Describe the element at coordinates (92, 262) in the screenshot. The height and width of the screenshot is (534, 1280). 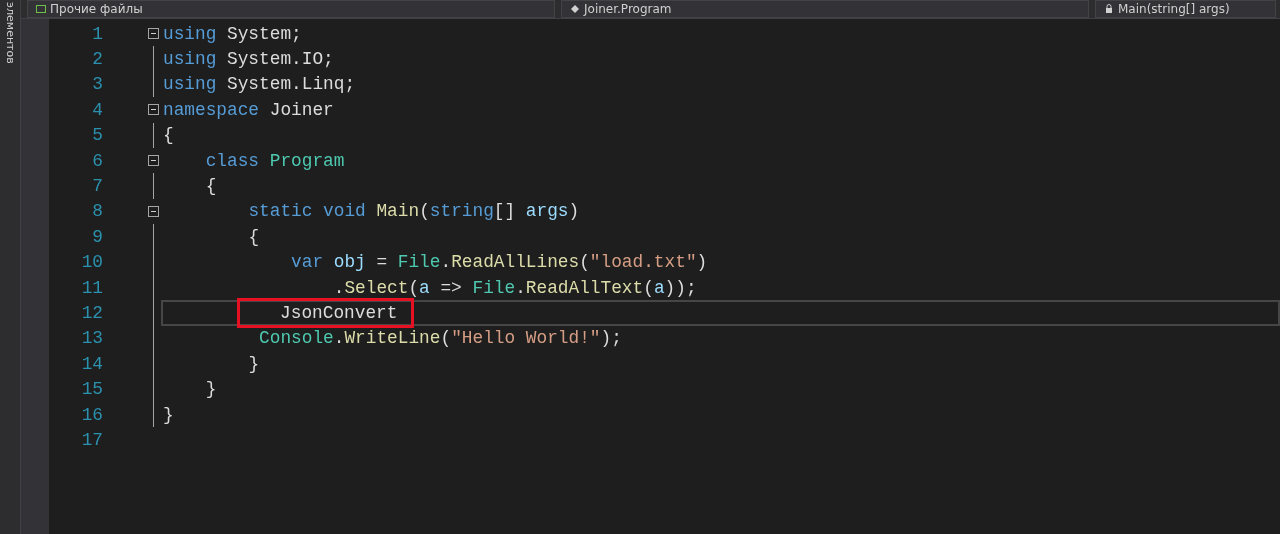
I see `line-number: 10` at that location.